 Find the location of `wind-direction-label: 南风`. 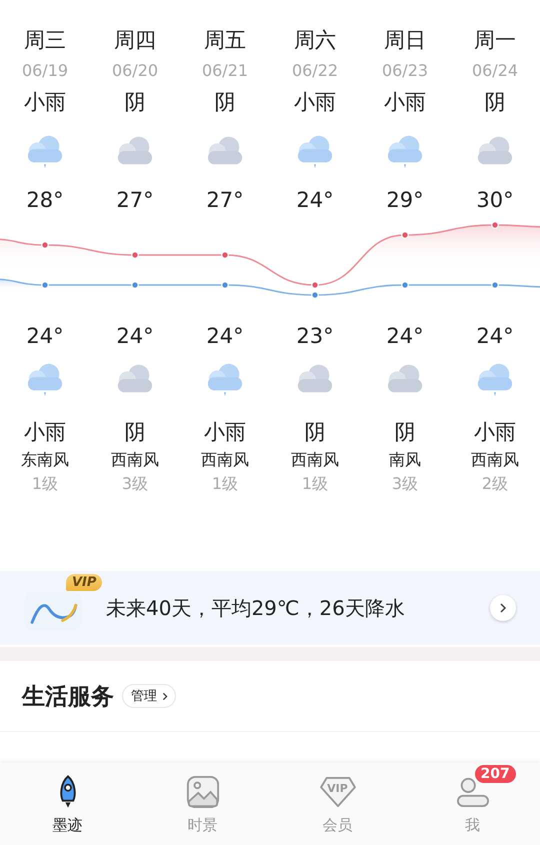

wind-direction-label: 南风 is located at coordinates (405, 460).